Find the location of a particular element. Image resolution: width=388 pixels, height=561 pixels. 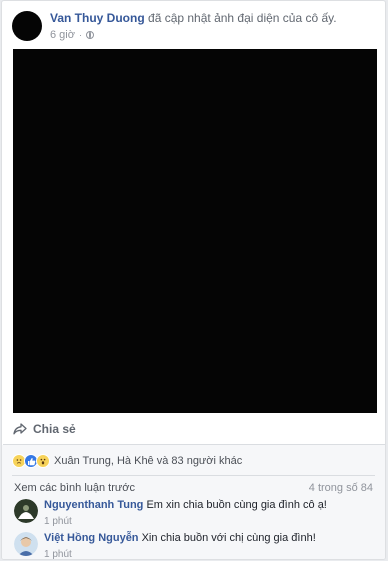

reactions-summary: Xuân Trung, Hà Khê và 83 người khác is located at coordinates (148, 461).